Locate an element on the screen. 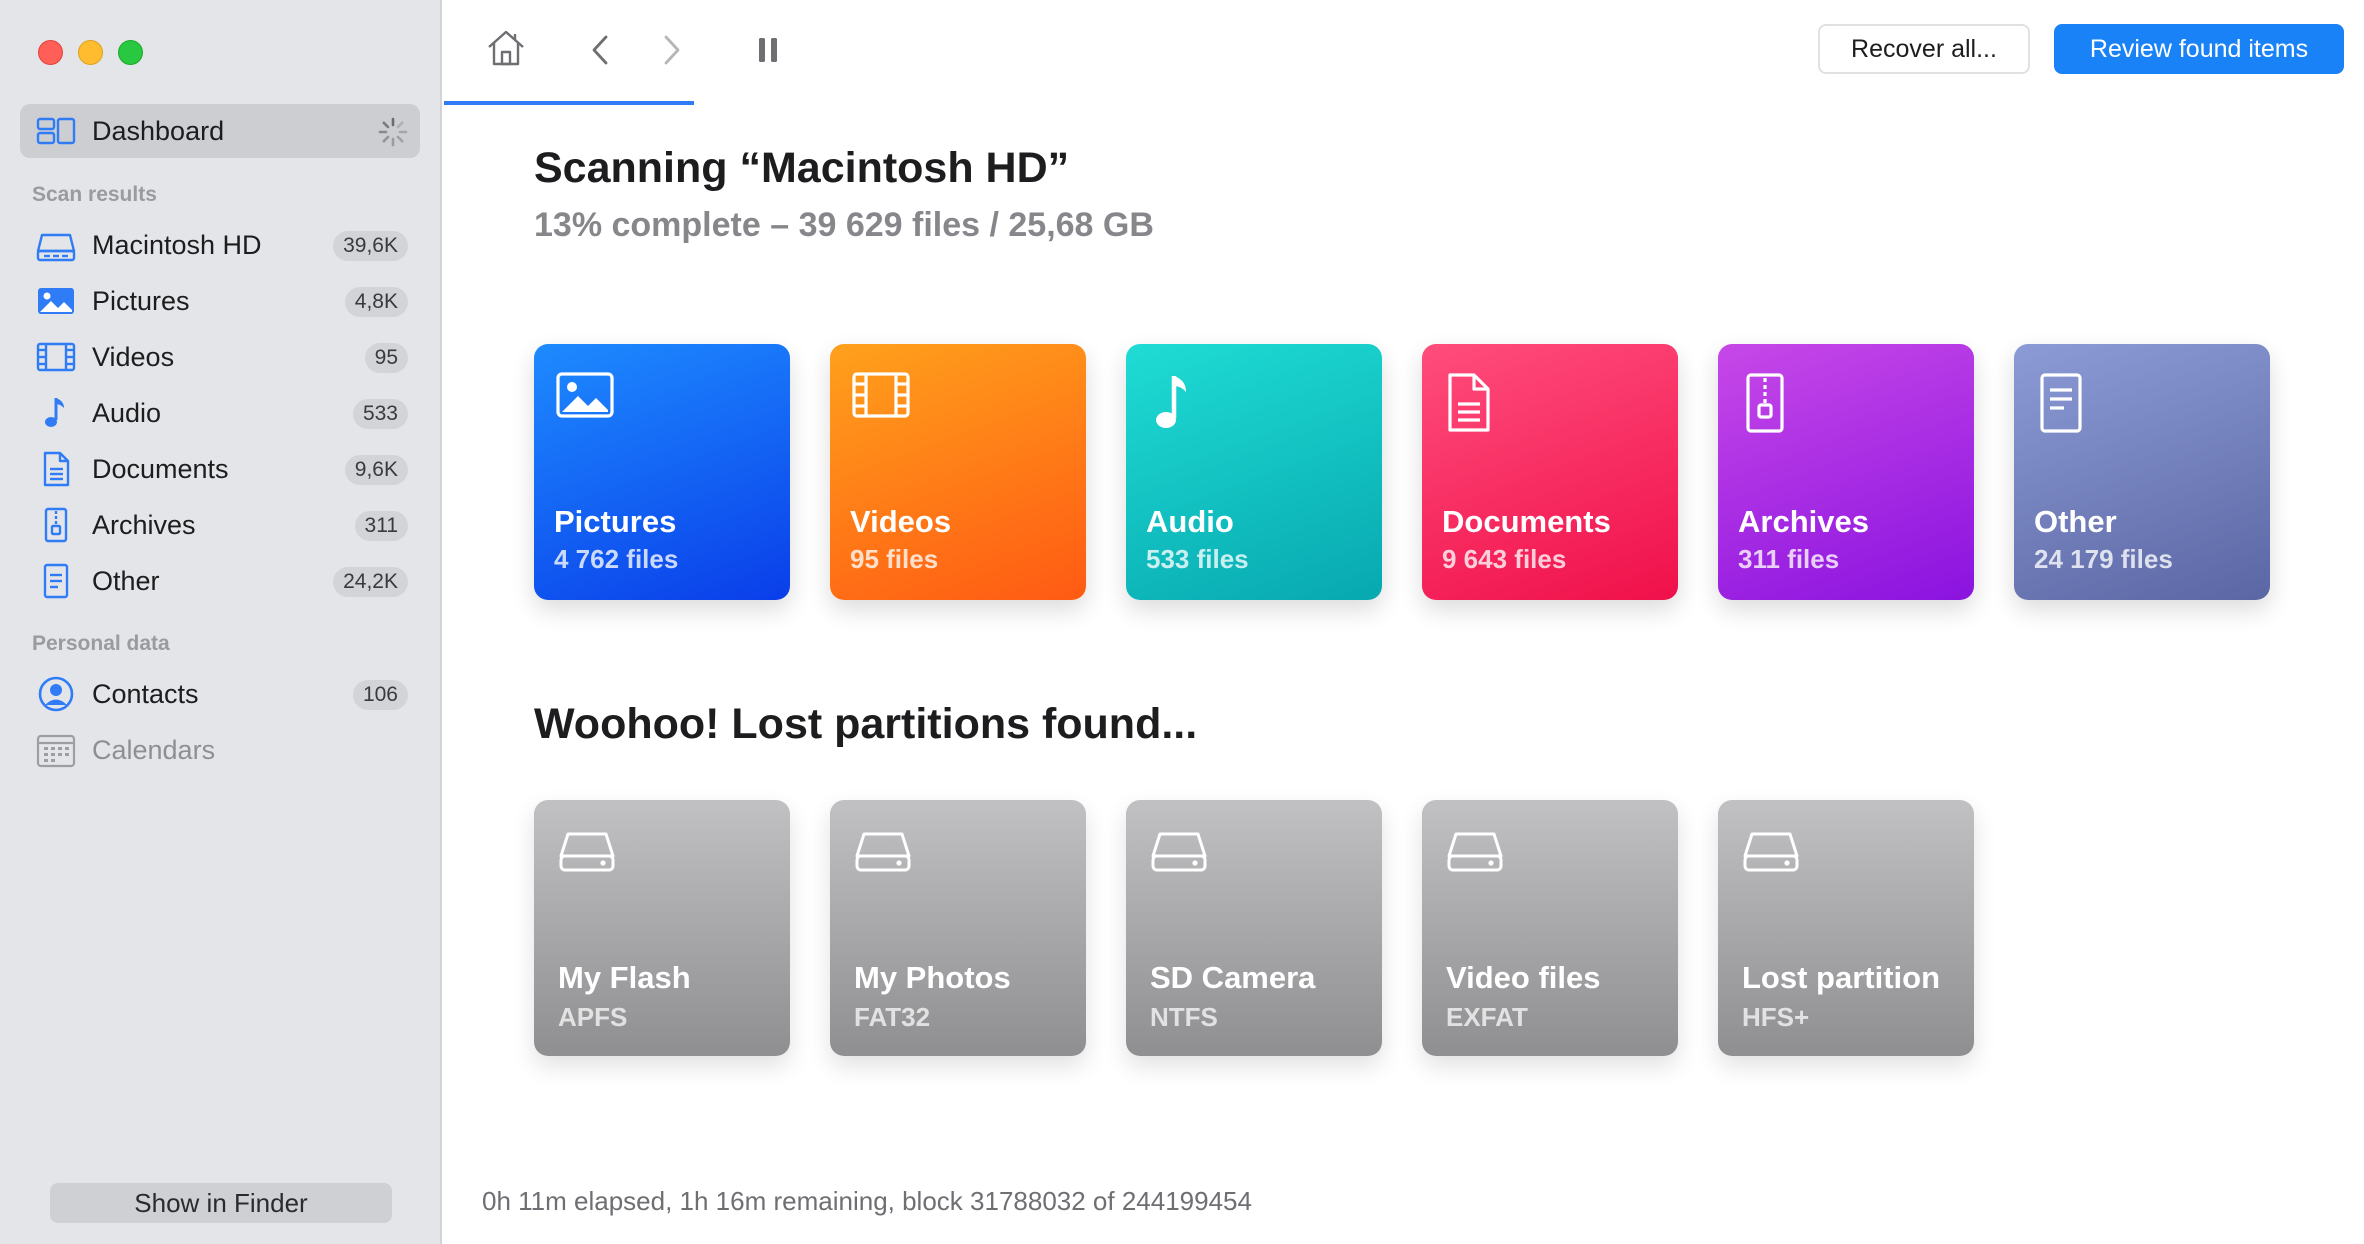  forward-button is located at coordinates (672, 52).